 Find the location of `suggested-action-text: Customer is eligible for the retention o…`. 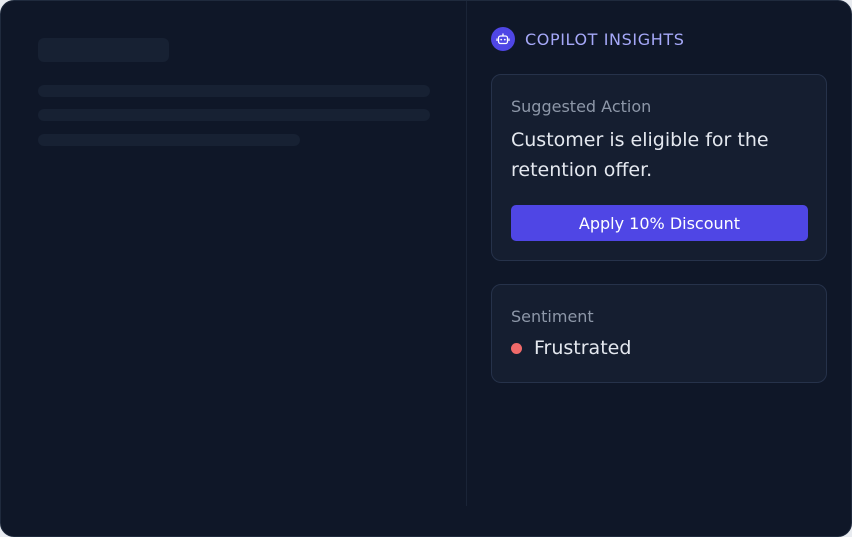

suggested-action-text: Customer is eligible for the retention o… is located at coordinates (640, 155).